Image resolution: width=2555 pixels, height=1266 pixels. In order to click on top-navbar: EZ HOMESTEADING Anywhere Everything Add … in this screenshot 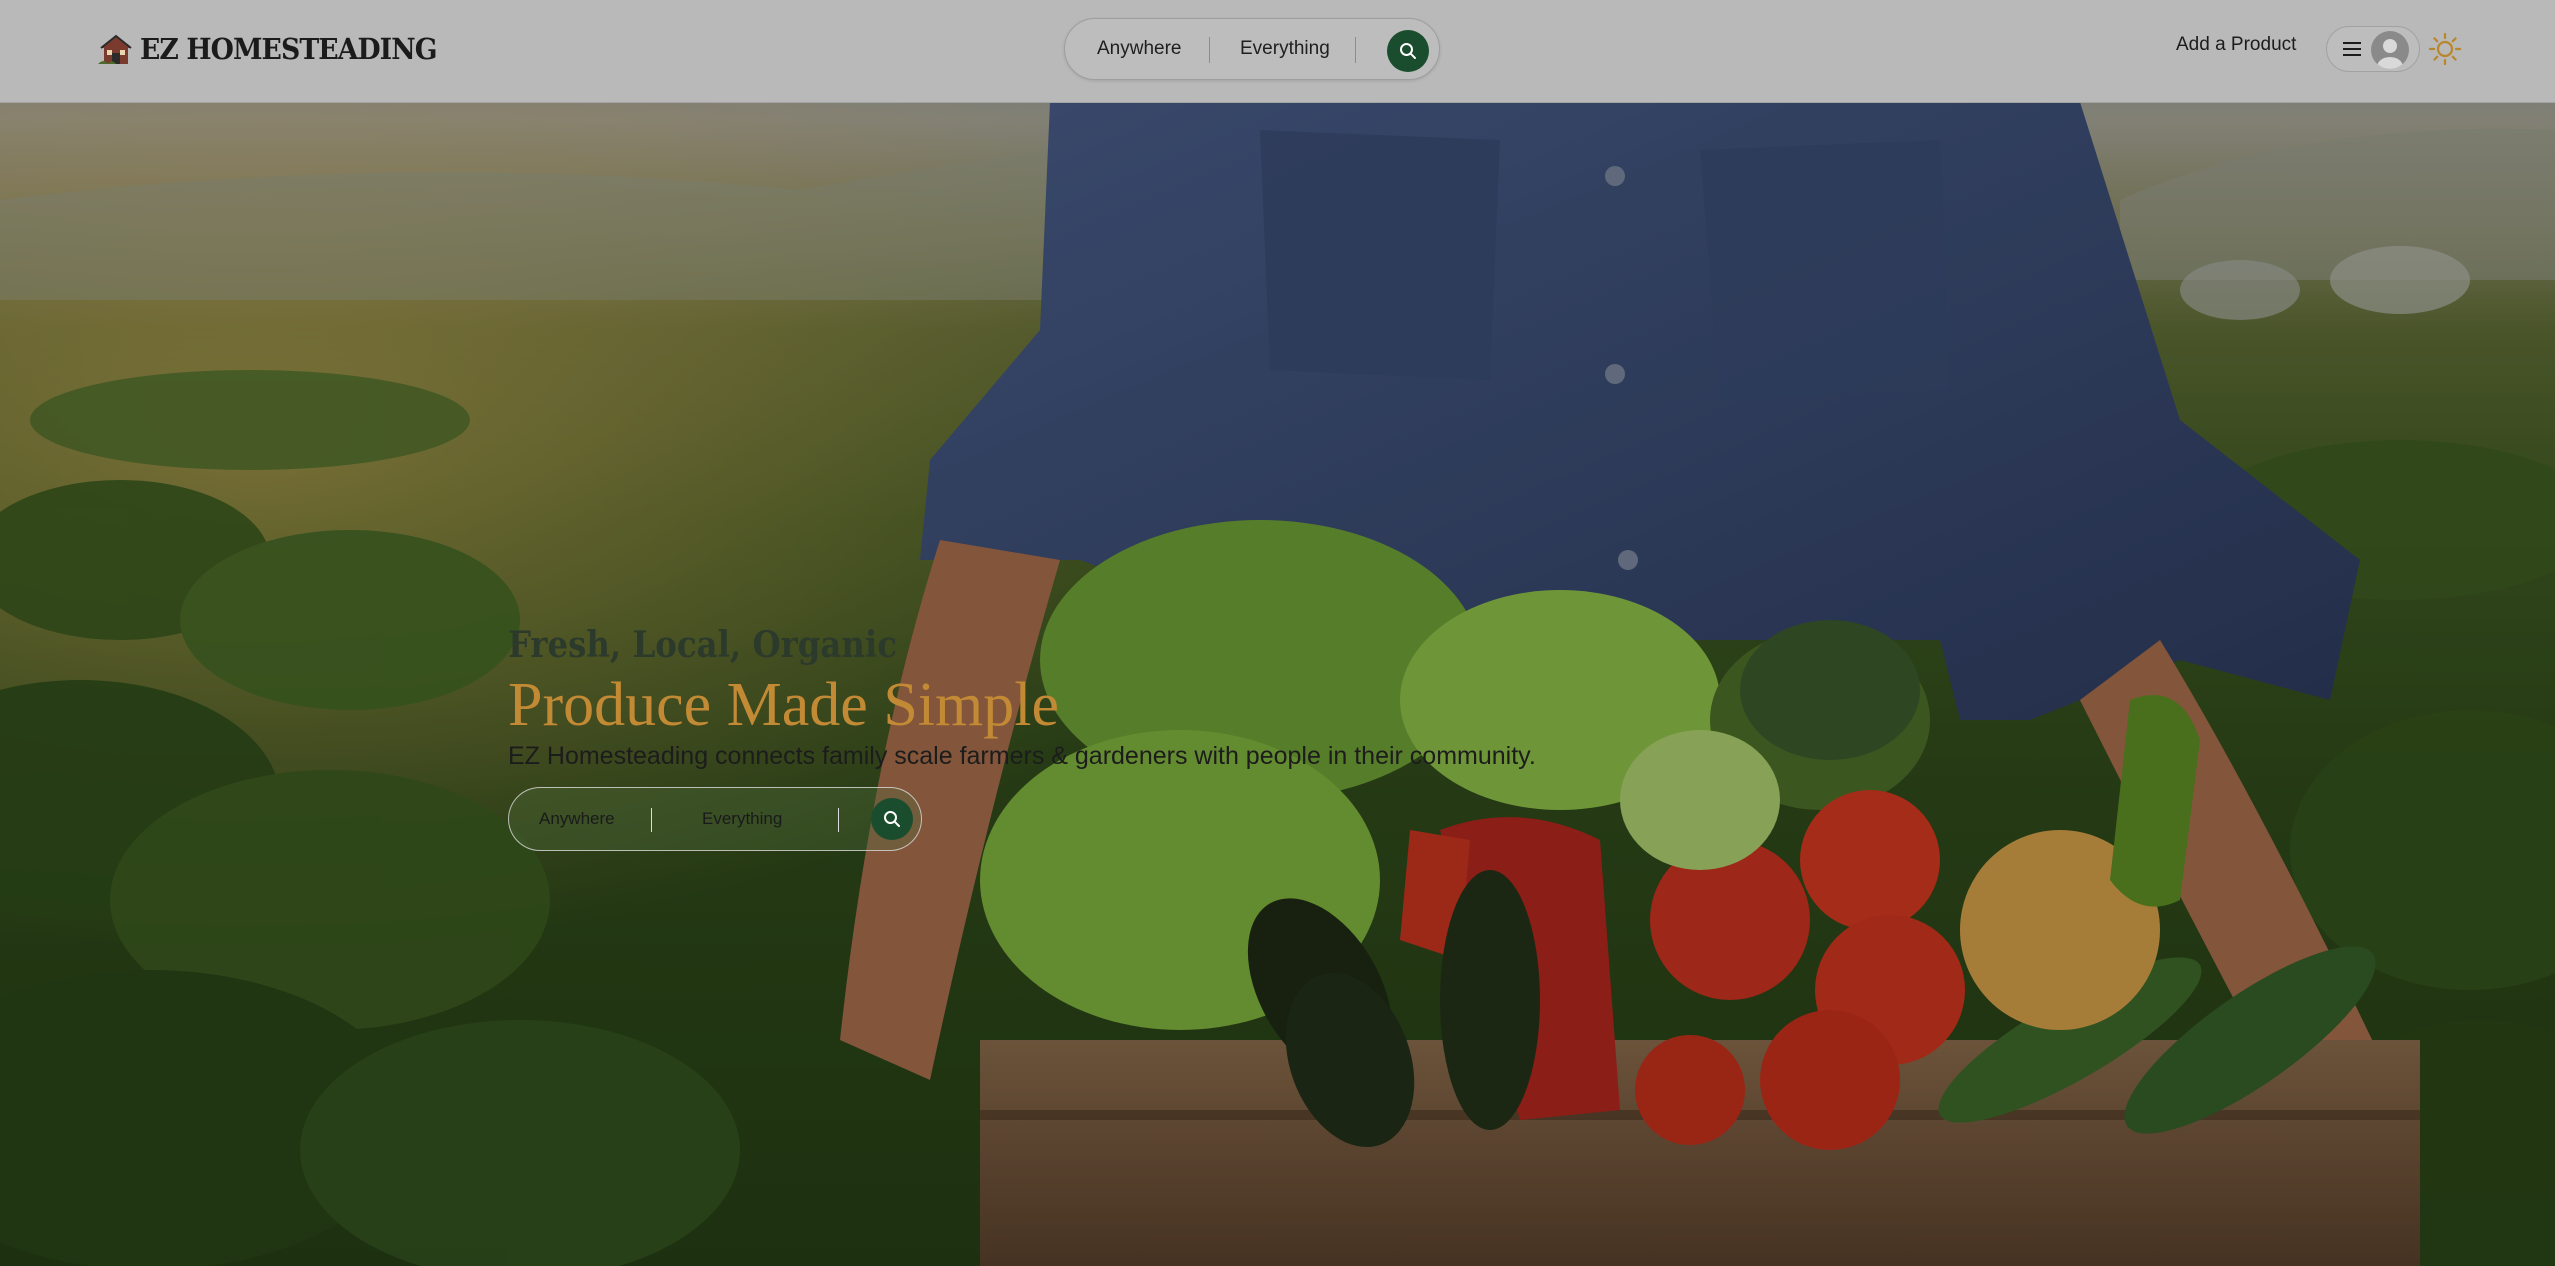, I will do `click(1277, 51)`.